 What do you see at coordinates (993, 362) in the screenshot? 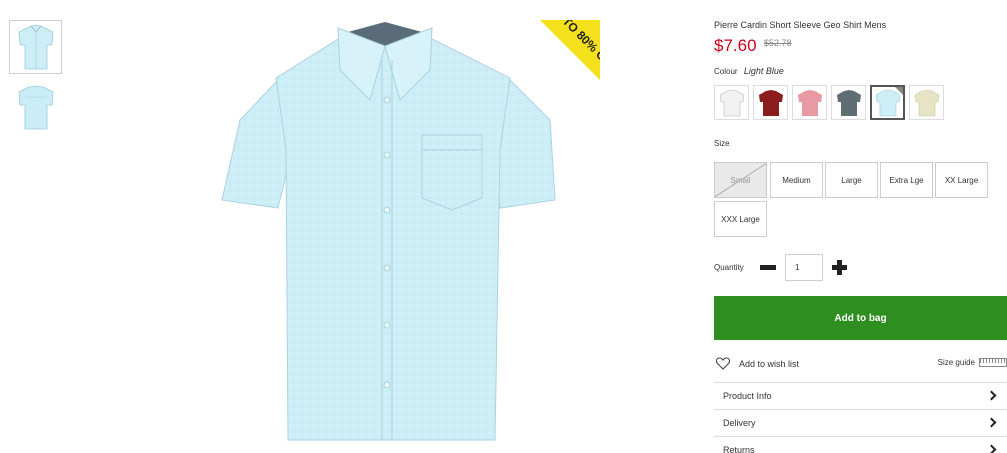
I see `ruler-icon` at bounding box center [993, 362].